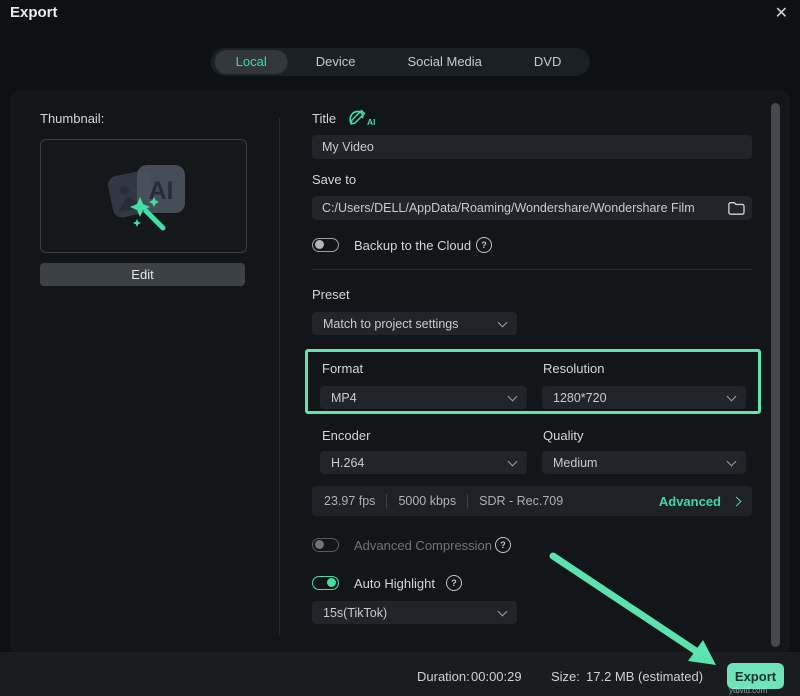  Describe the element at coordinates (736, 501) in the screenshot. I see `chevron-right-icon` at that location.